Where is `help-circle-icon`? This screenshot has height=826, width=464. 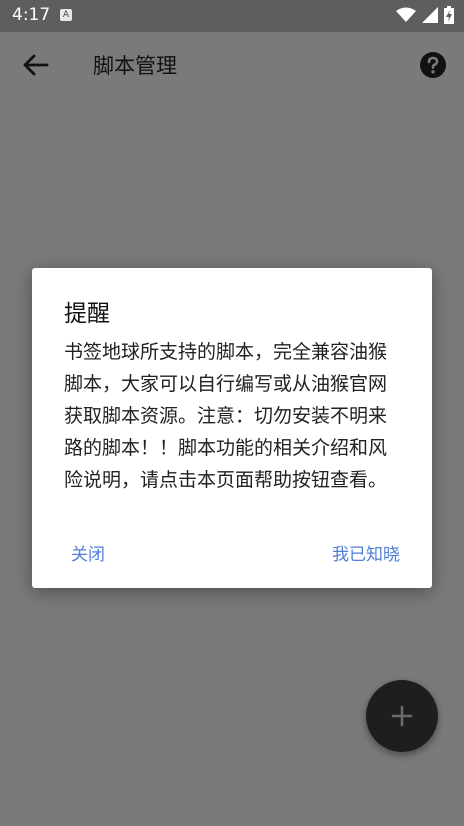 help-circle-icon is located at coordinates (433, 65).